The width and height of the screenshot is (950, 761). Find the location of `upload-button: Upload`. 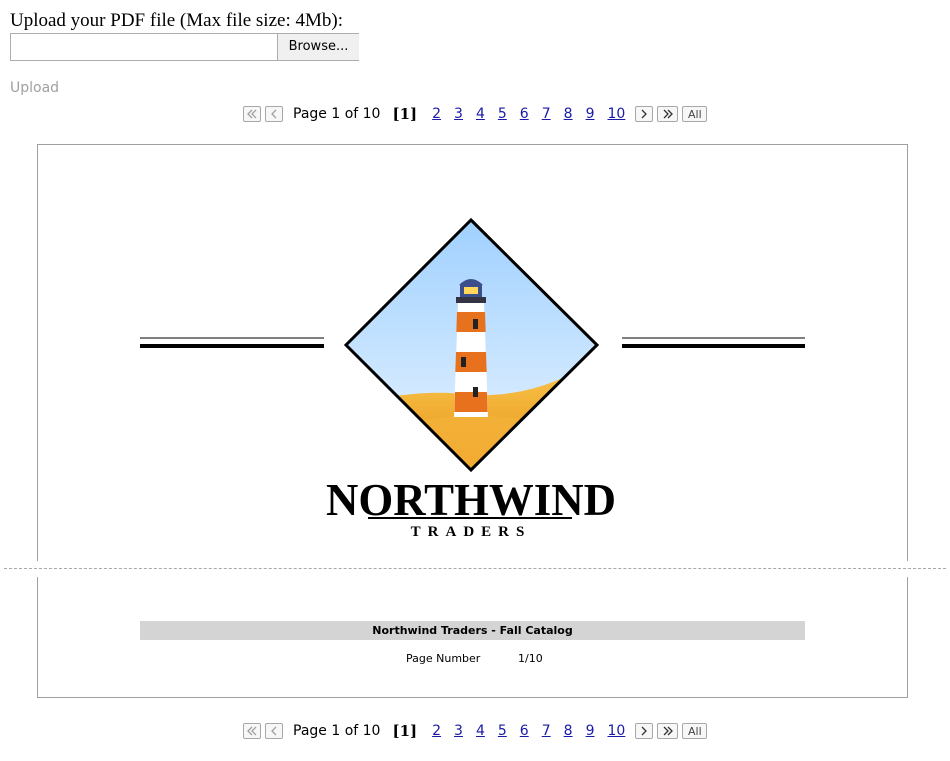

upload-button: Upload is located at coordinates (34, 88).